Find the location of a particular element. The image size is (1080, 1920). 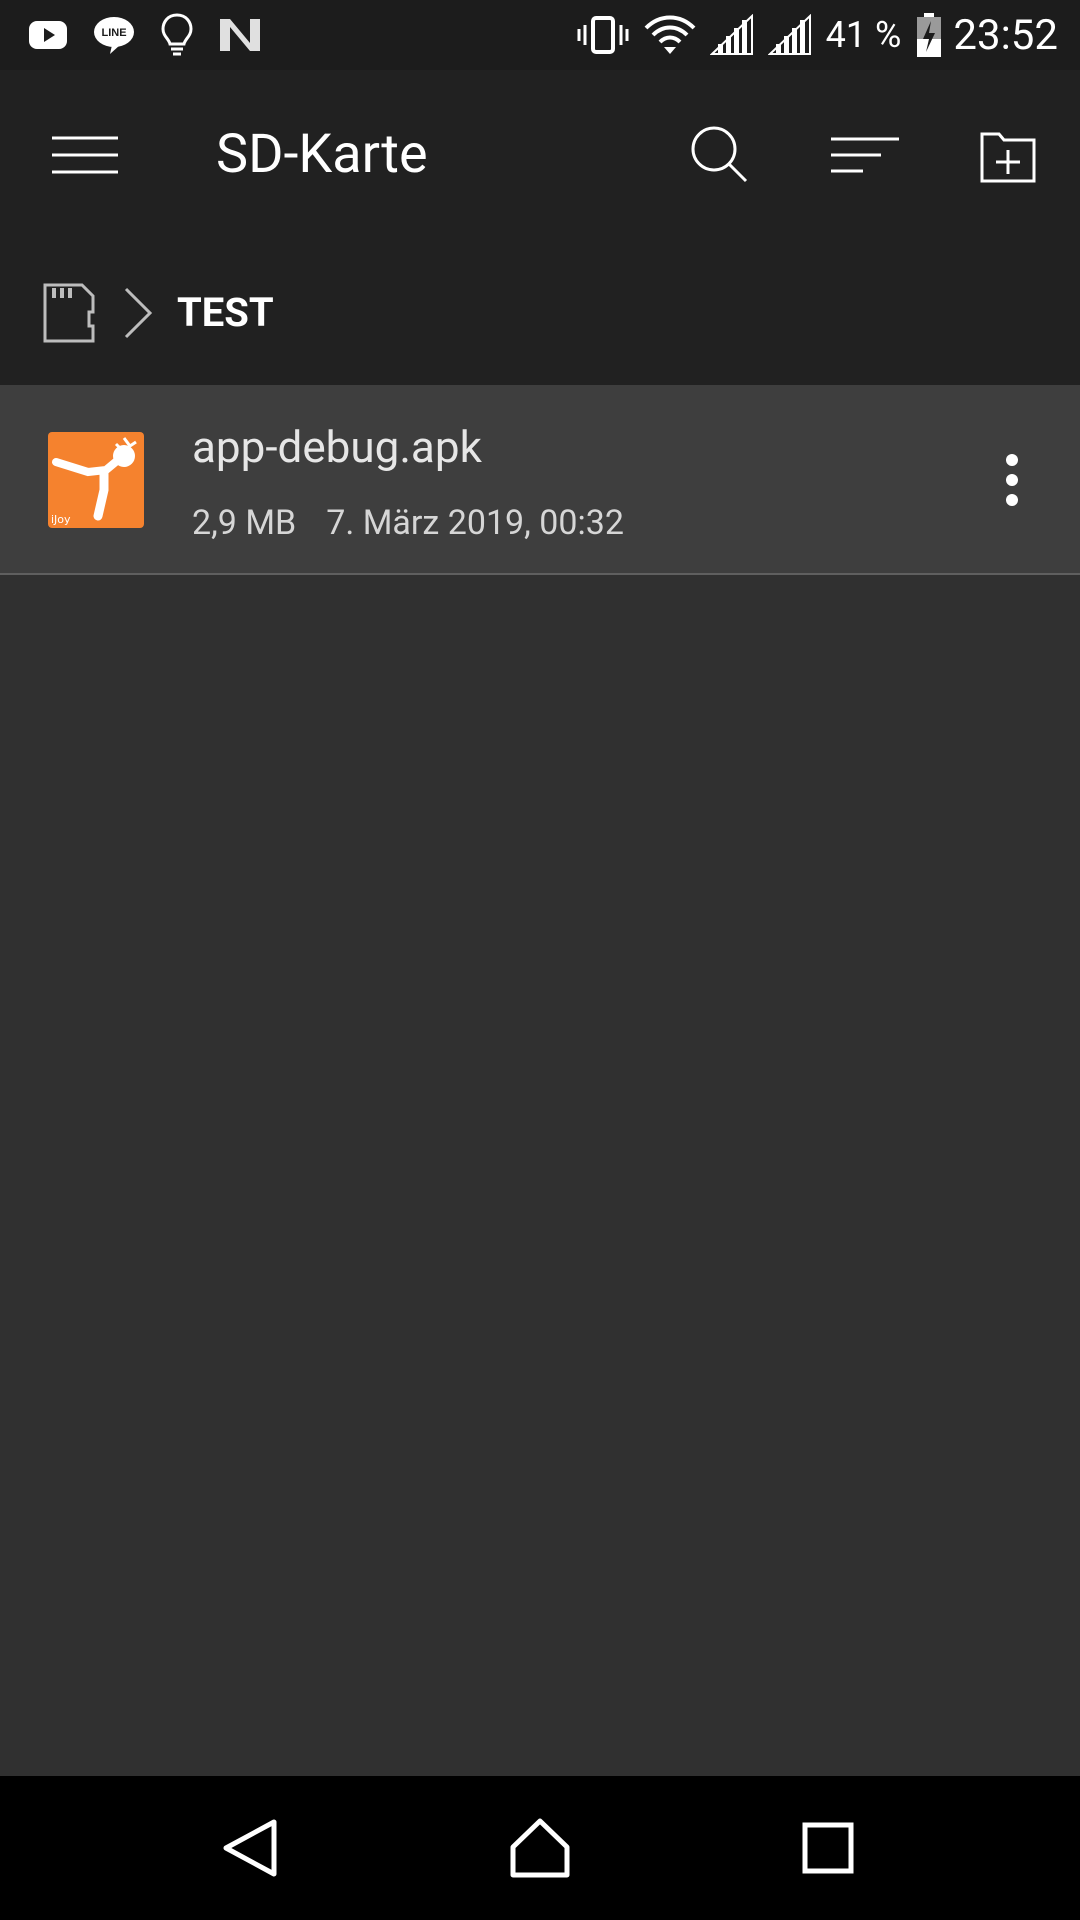

more-options-button is located at coordinates (1012, 480).